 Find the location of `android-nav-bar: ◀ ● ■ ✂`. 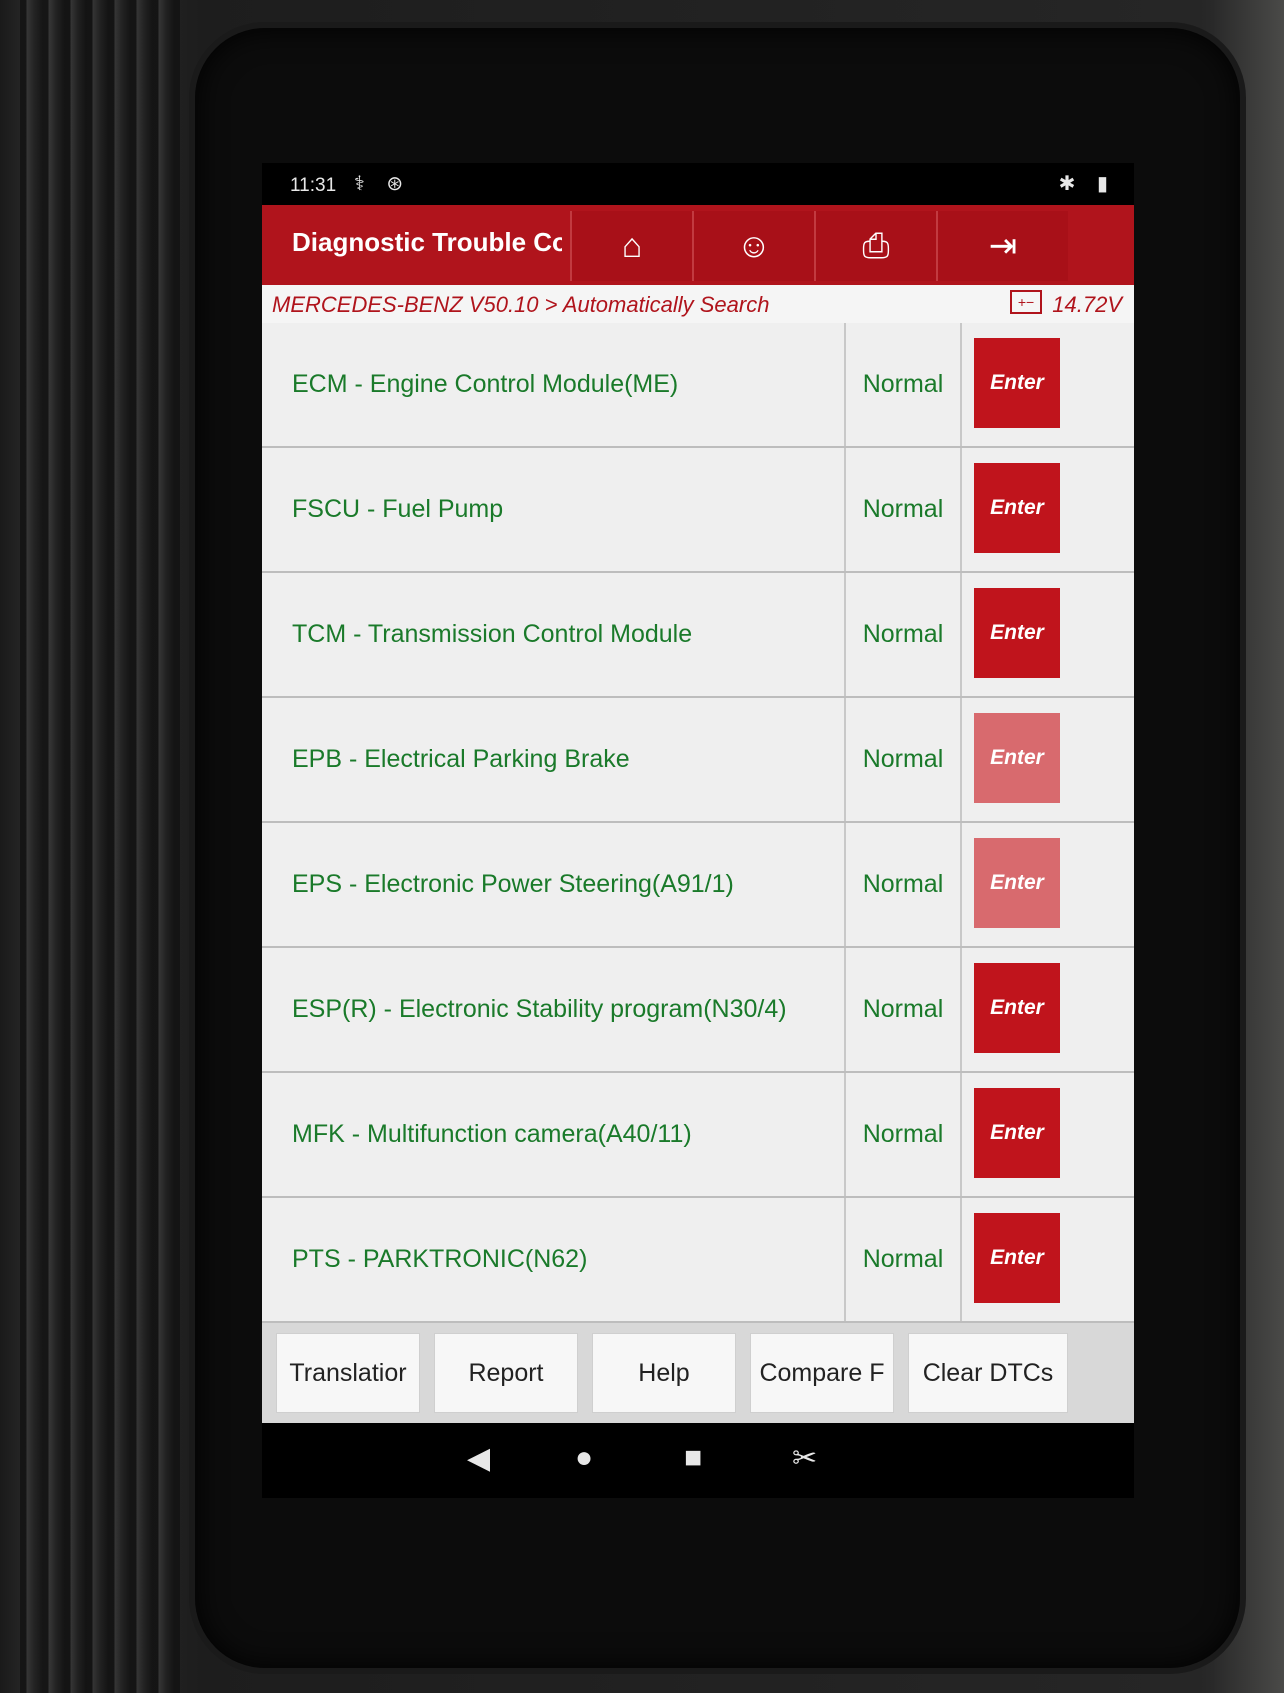

android-nav-bar: ◀ ● ■ ✂ is located at coordinates (698, 1460).